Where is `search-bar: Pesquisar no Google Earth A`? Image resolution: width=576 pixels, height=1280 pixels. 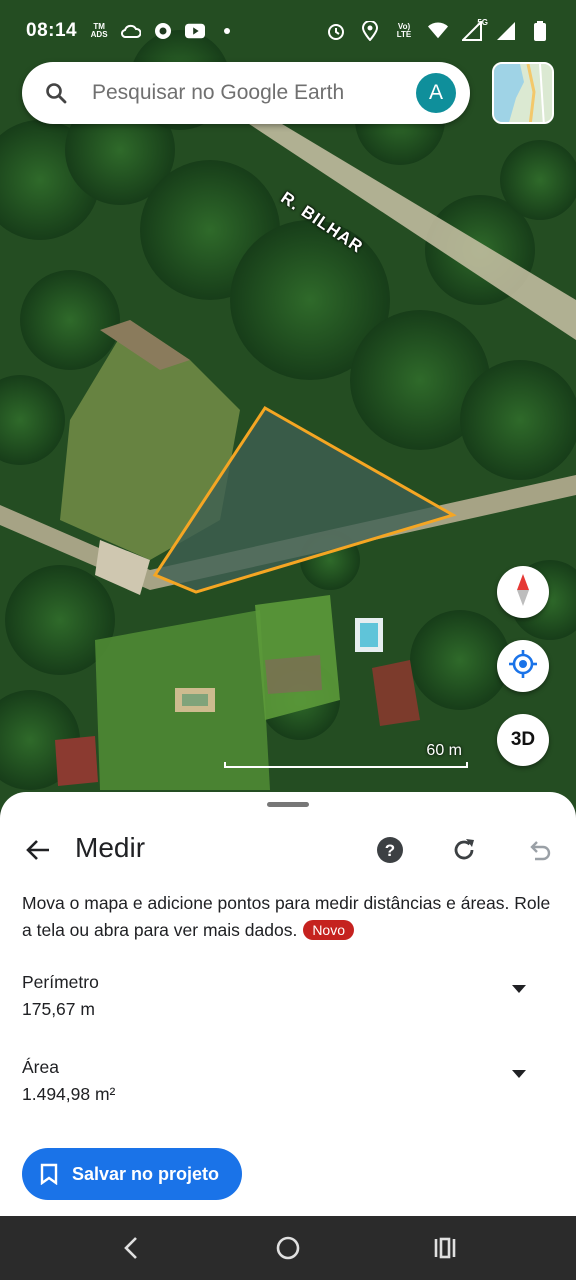 search-bar: Pesquisar no Google Earth A is located at coordinates (246, 93).